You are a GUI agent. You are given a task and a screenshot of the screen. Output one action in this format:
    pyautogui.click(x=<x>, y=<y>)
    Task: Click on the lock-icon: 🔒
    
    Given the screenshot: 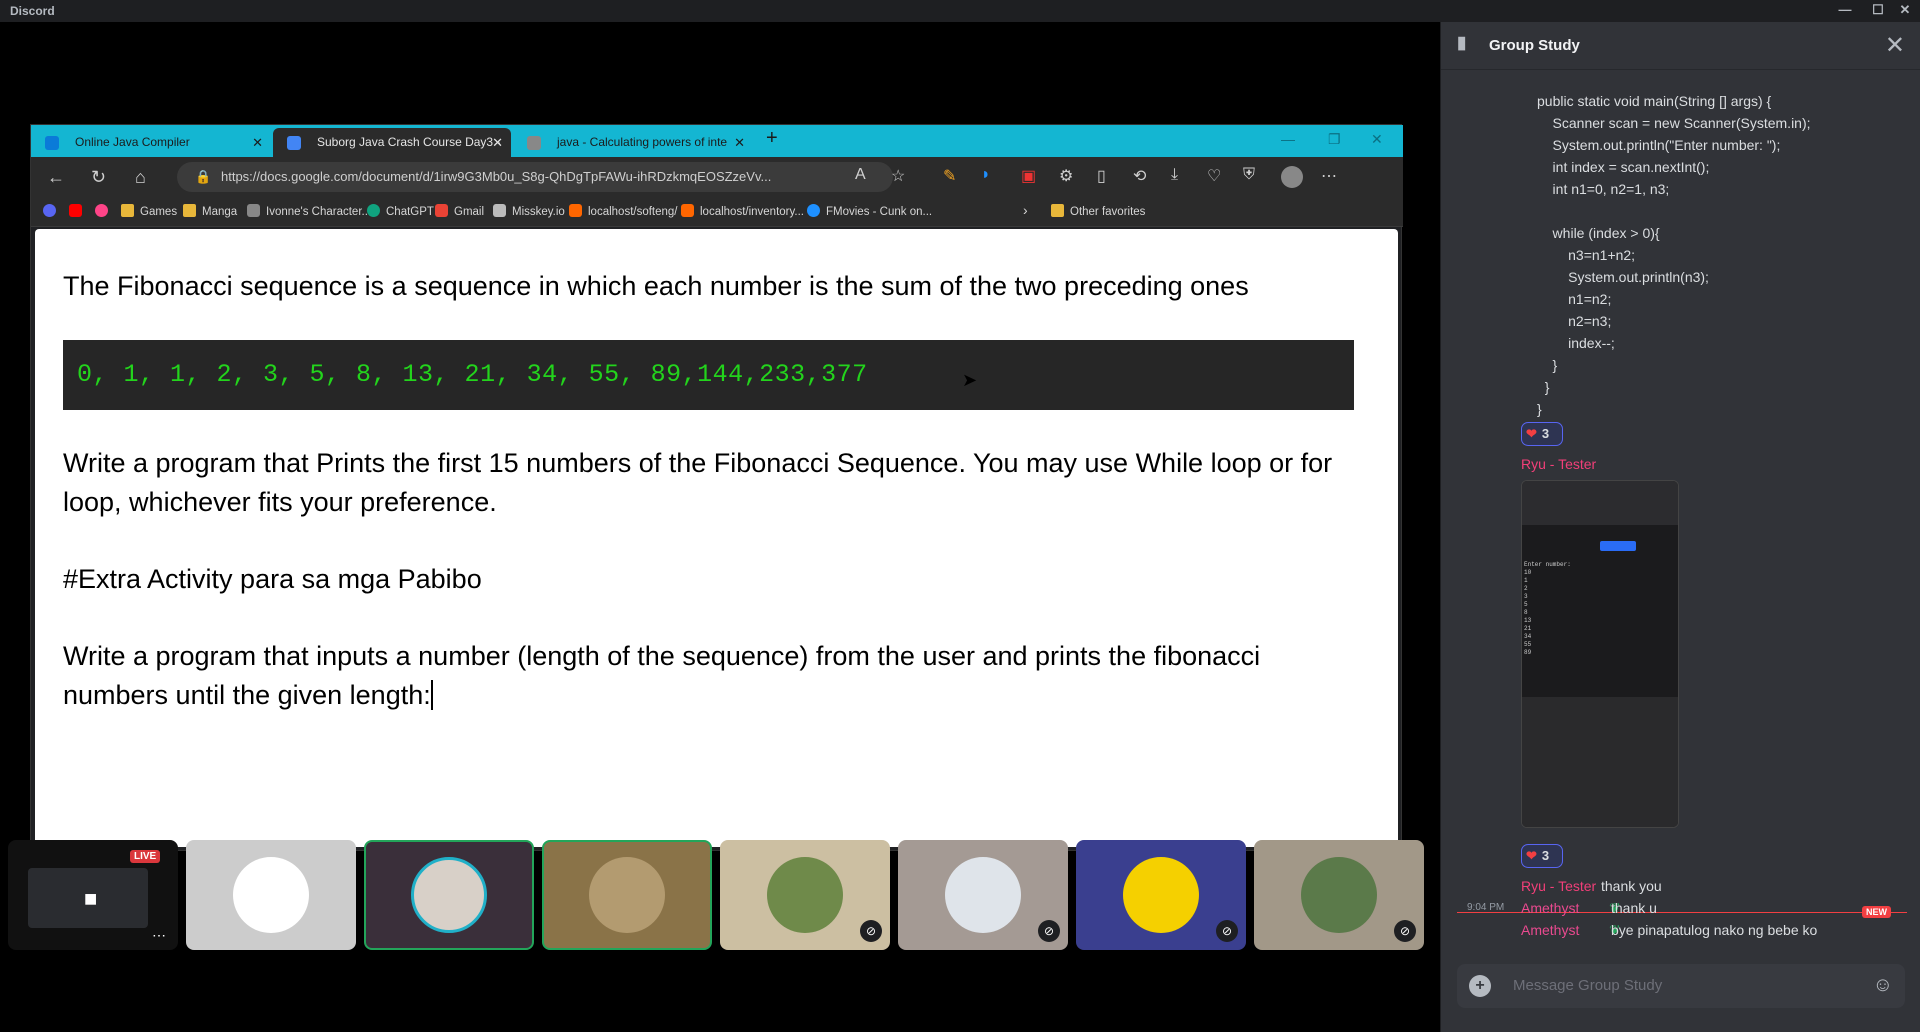 What is the action you would take?
    pyautogui.click(x=203, y=176)
    